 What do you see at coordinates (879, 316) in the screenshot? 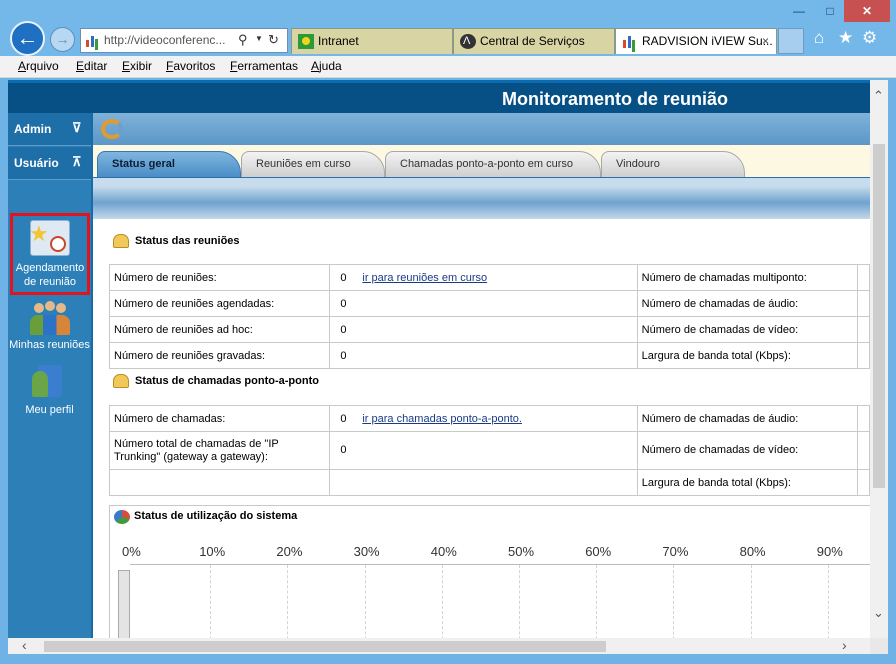
I see `vertical-scroll-thumb` at bounding box center [879, 316].